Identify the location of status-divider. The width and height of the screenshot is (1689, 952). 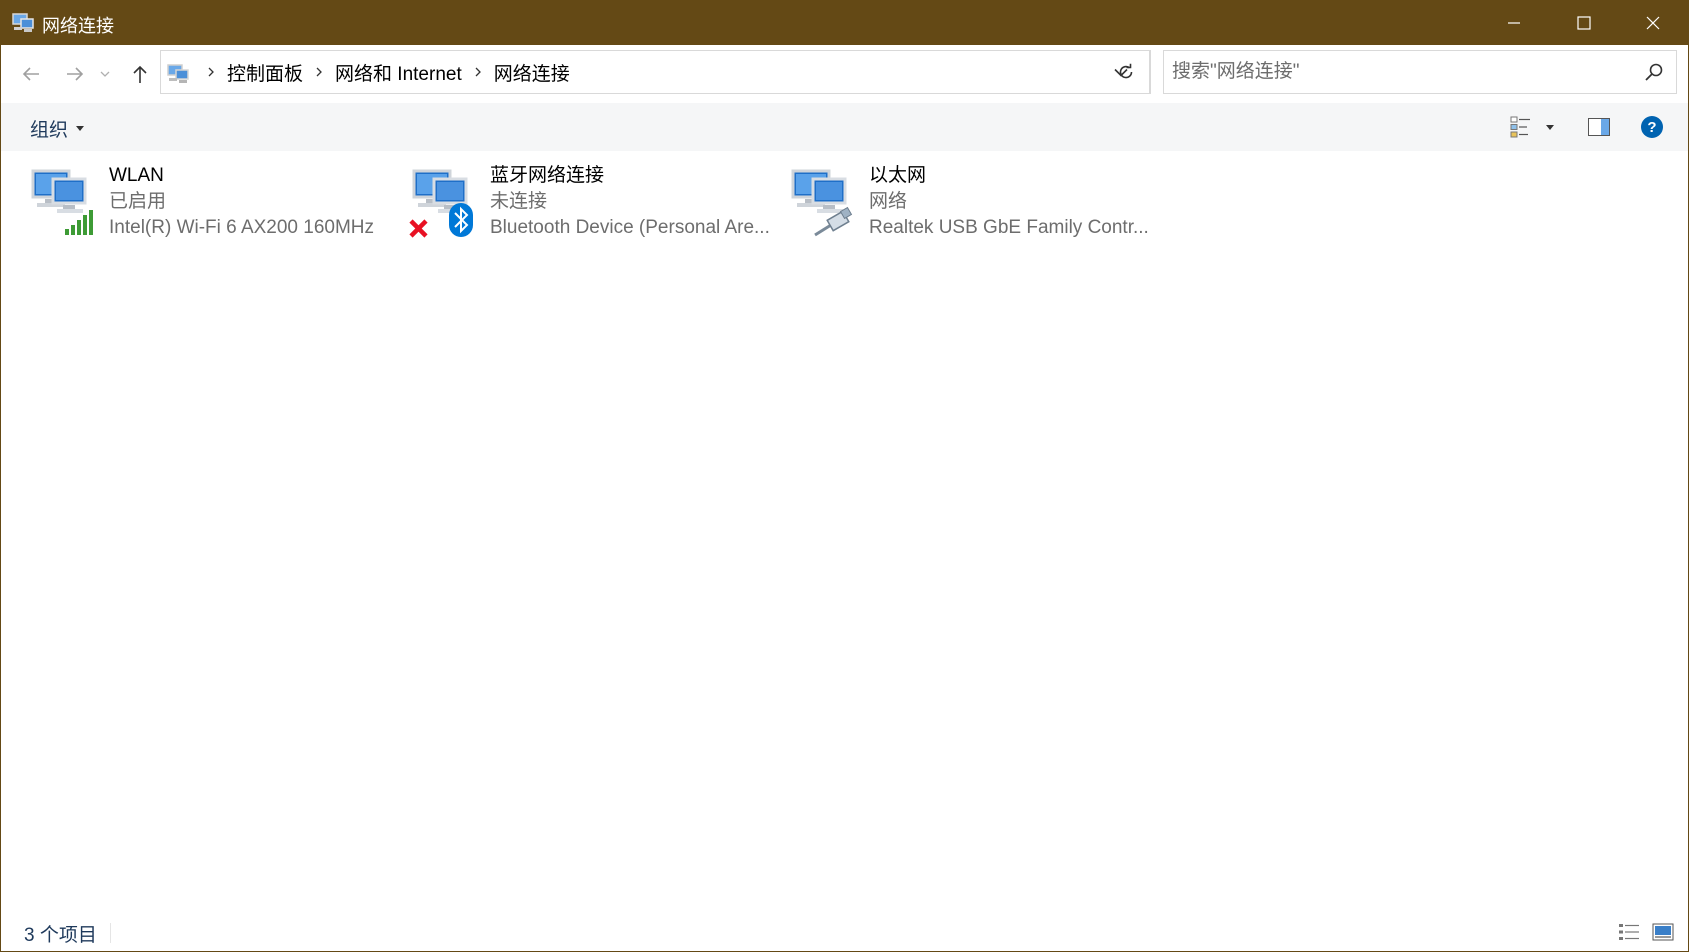
(110, 933).